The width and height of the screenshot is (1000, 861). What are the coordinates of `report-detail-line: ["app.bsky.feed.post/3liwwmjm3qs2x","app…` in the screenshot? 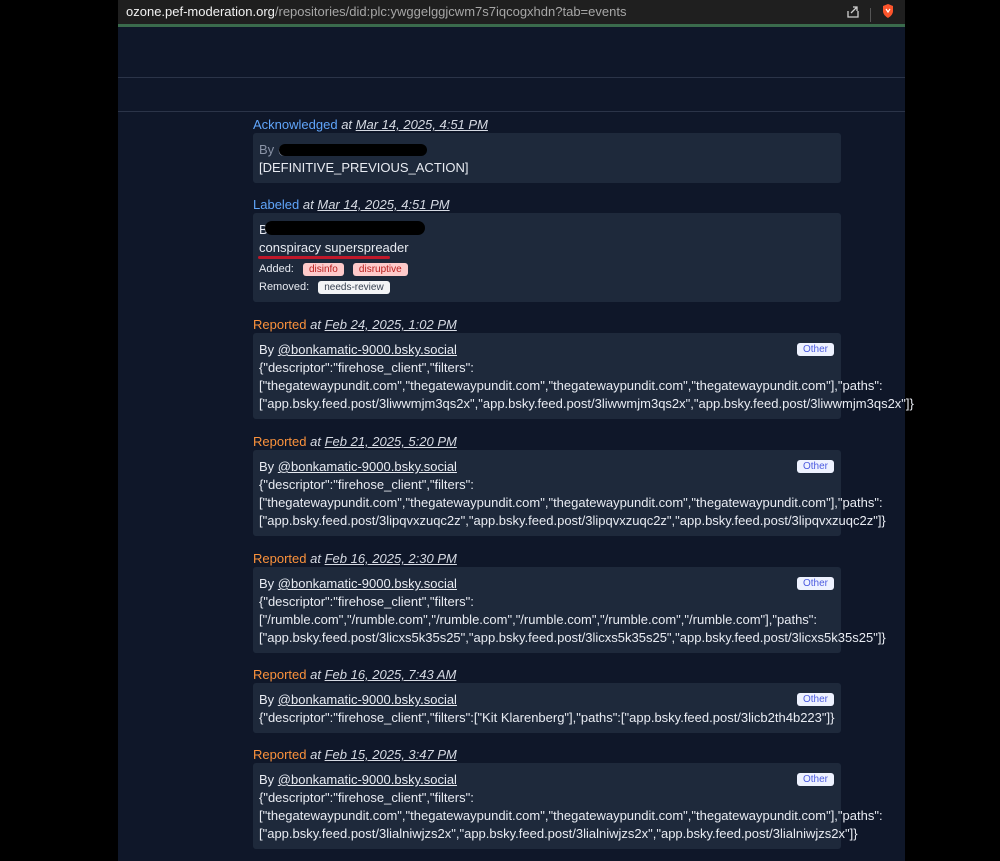 It's located at (586, 403).